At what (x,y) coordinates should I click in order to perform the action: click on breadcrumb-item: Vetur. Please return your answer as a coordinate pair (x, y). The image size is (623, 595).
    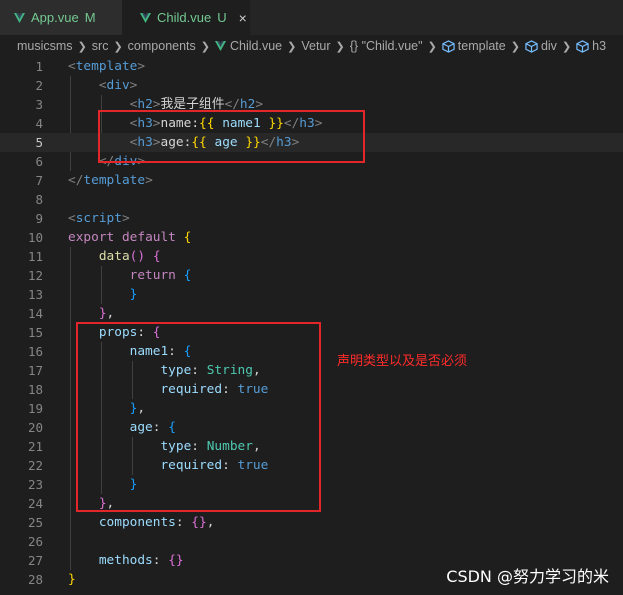
    Looking at the image, I should click on (315, 46).